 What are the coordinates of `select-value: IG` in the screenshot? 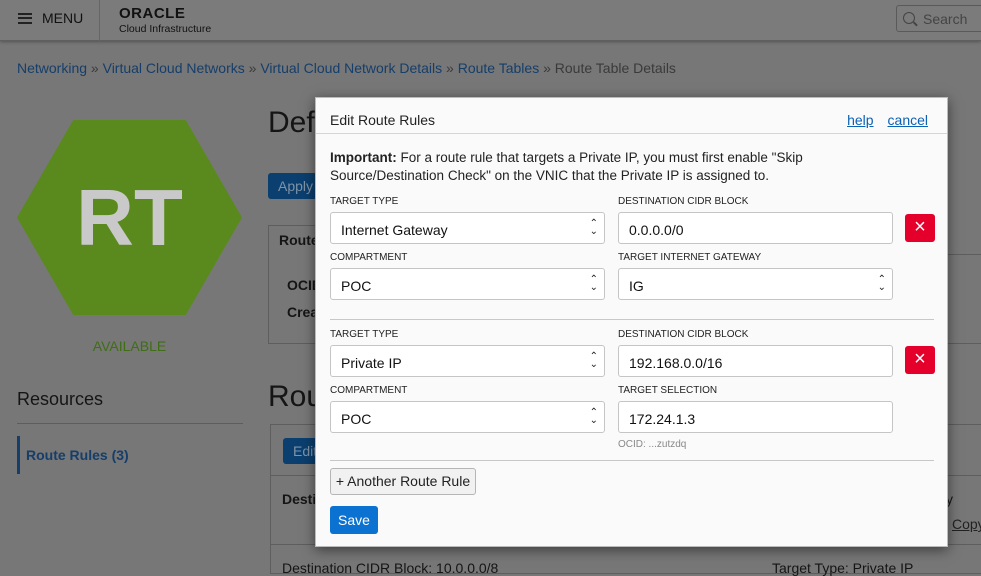 It's located at (636, 286).